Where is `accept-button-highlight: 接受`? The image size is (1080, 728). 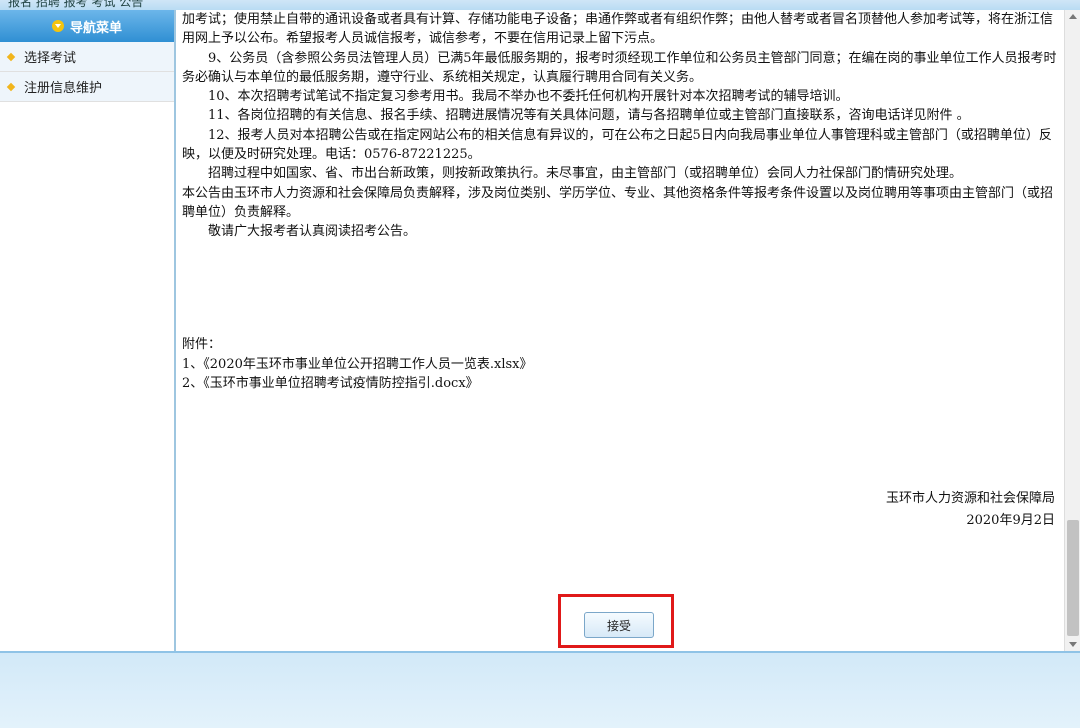 accept-button-highlight: 接受 is located at coordinates (616, 621).